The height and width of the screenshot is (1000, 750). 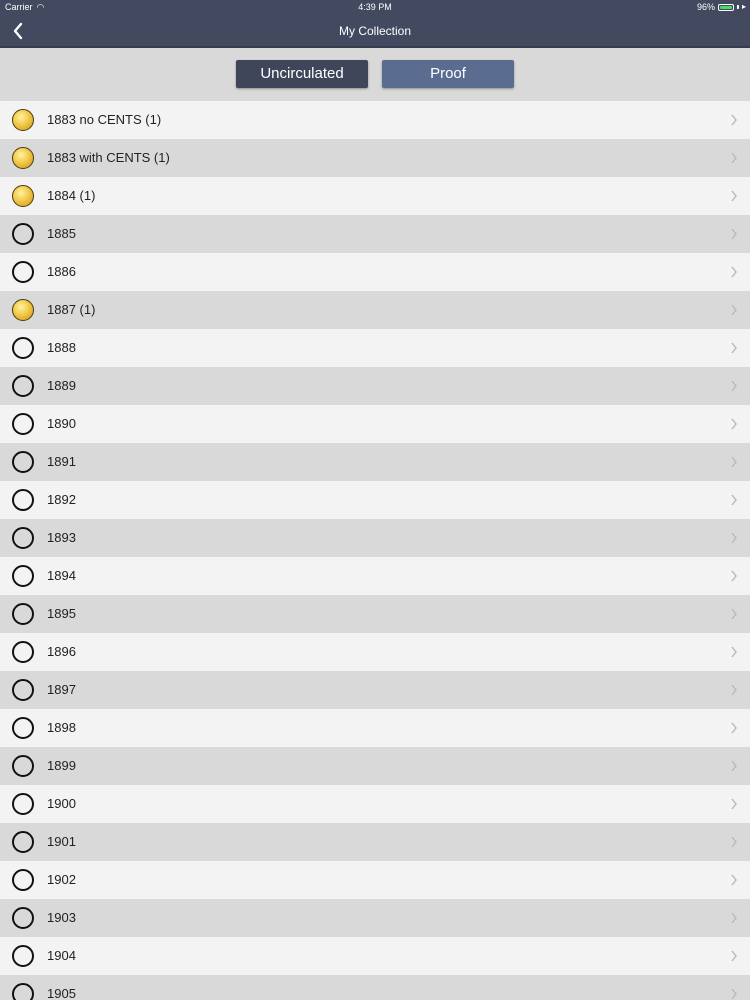 I want to click on list-item: 1891, so click(x=375, y=462).